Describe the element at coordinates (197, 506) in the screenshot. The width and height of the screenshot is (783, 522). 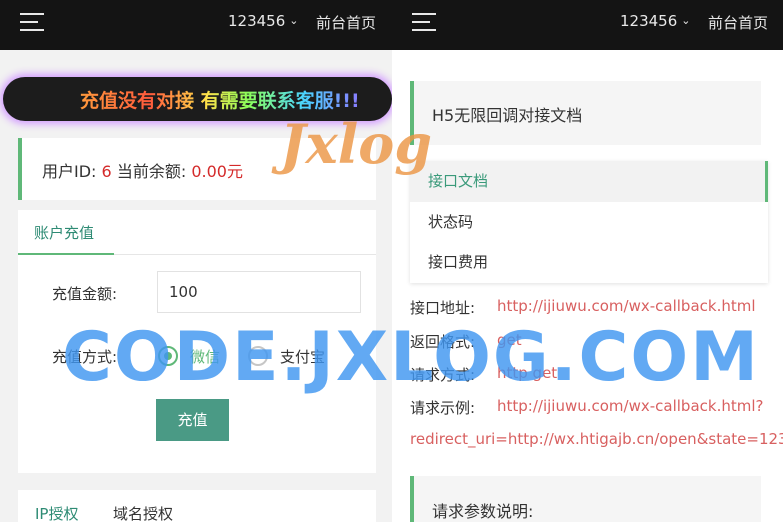
I see `auth-card: IP授权 域名授权` at that location.